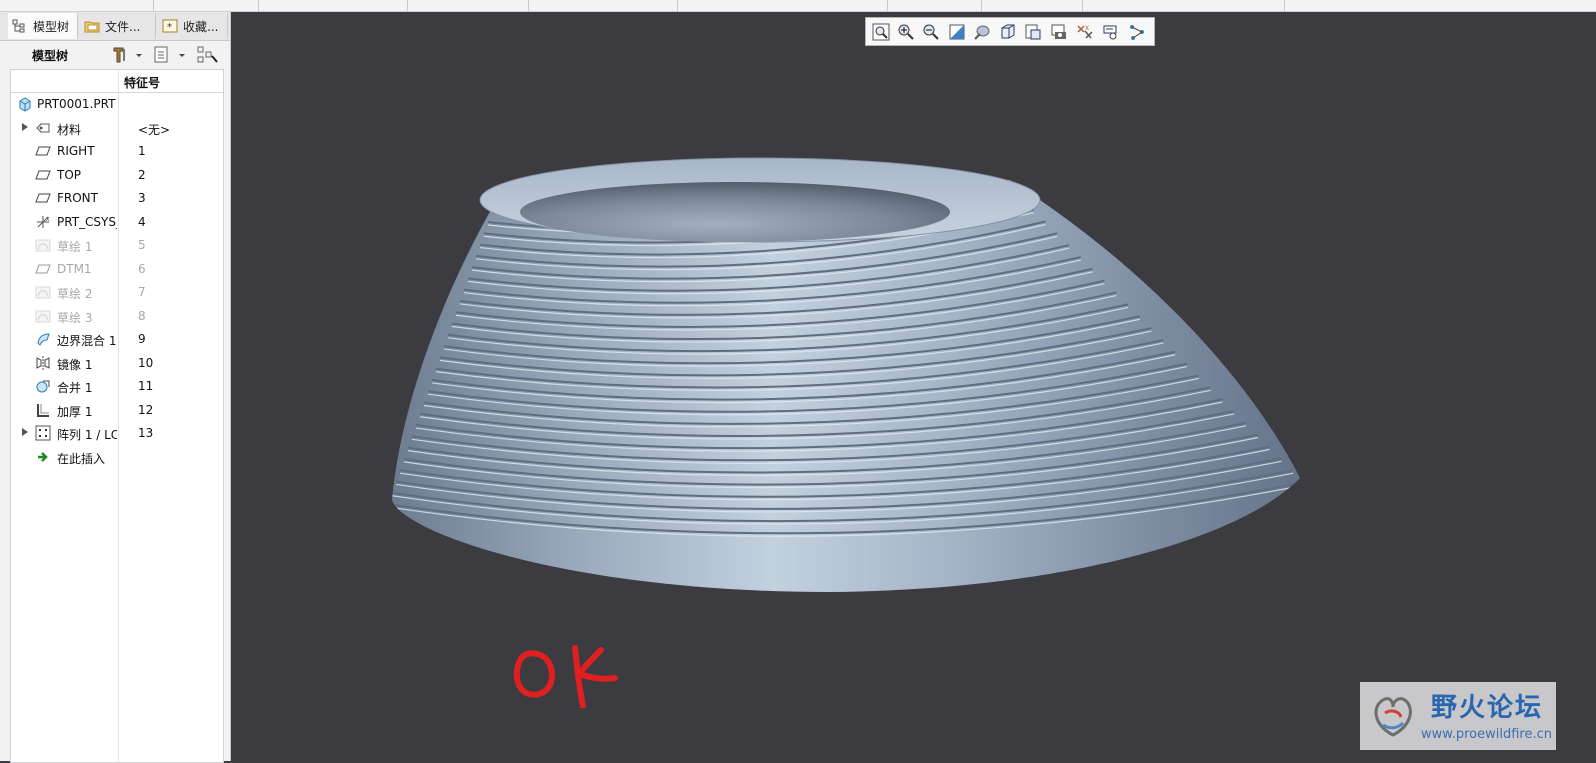 The image size is (1596, 763). What do you see at coordinates (142, 174) in the screenshot?
I see `tree-row-feature-id: 2` at bounding box center [142, 174].